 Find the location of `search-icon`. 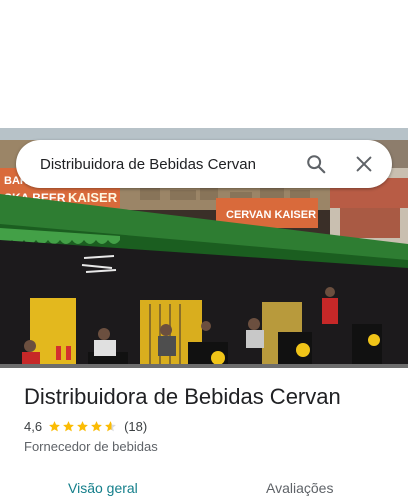

search-icon is located at coordinates (316, 164).